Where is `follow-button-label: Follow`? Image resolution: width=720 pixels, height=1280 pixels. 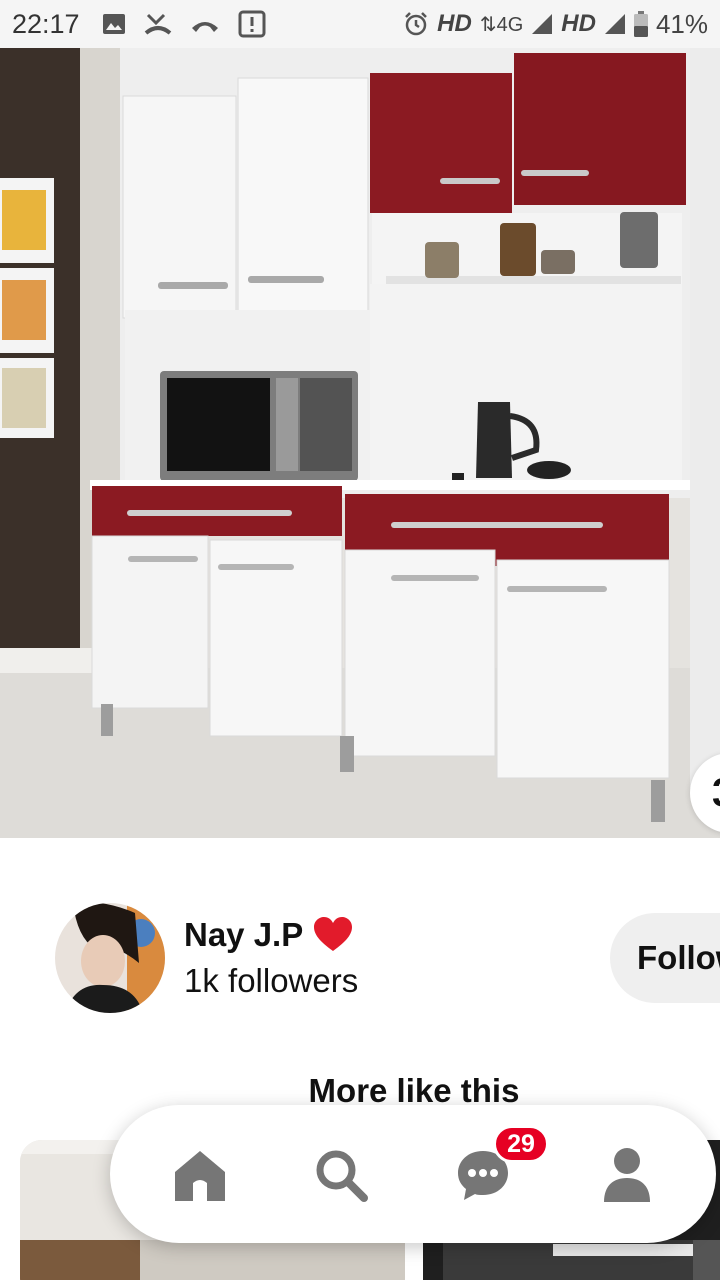
follow-button-label: Follow is located at coordinates (678, 957).